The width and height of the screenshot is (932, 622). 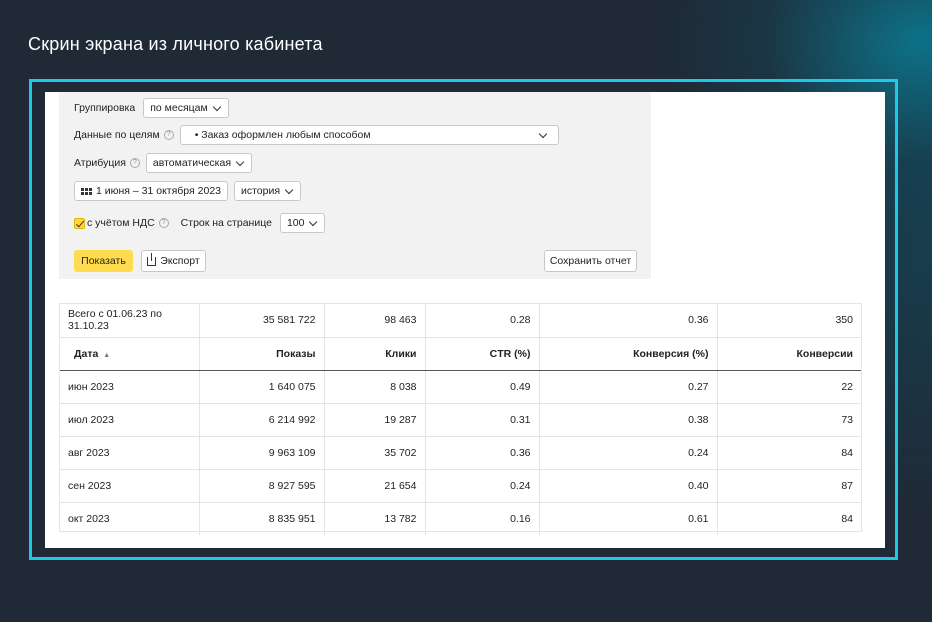 What do you see at coordinates (628, 321) in the screenshot?
I see `totals-cell: 0.36` at bounding box center [628, 321].